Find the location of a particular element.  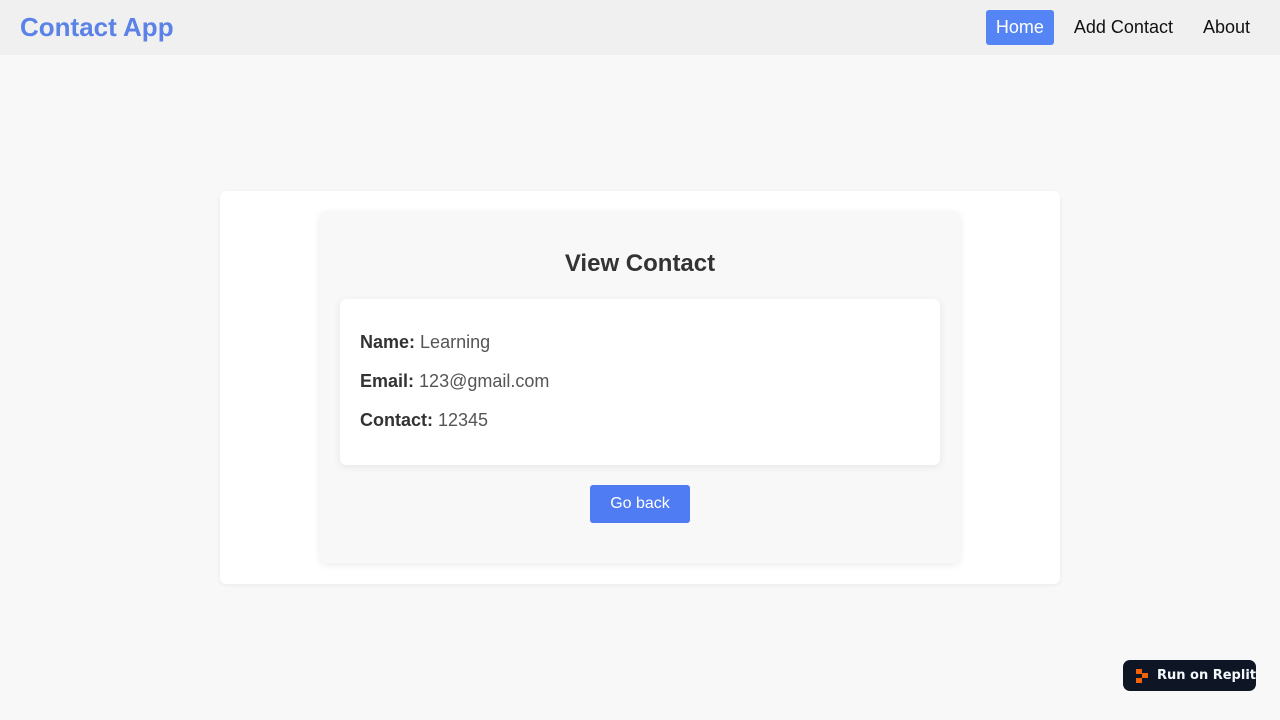

contact-value: 12345 is located at coordinates (463, 420).